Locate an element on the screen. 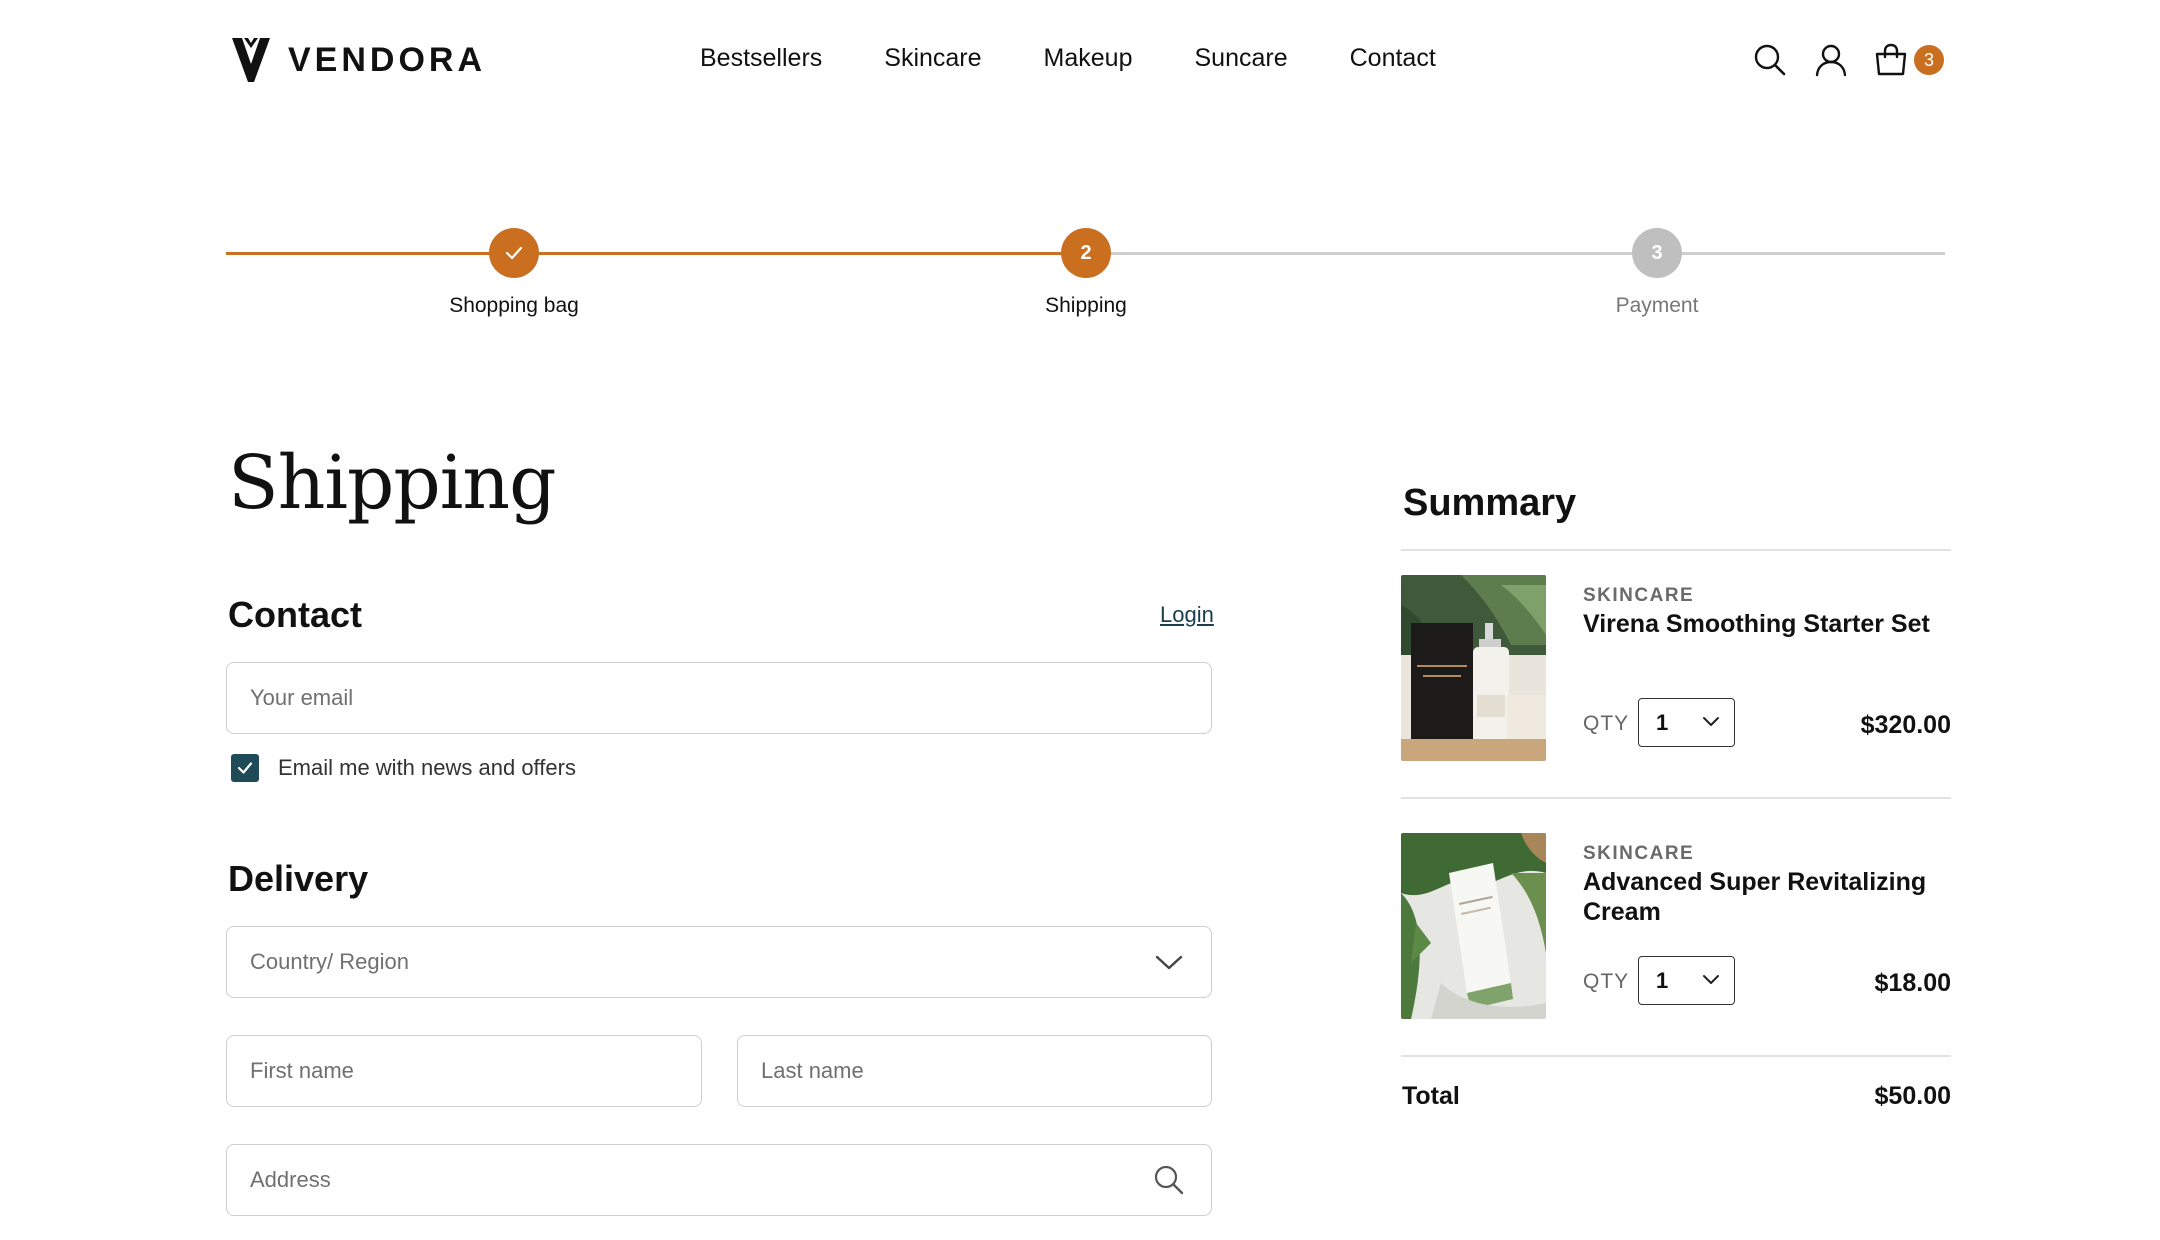 This screenshot has width=2160, height=1240. total-label: Total is located at coordinates (1431, 1096).